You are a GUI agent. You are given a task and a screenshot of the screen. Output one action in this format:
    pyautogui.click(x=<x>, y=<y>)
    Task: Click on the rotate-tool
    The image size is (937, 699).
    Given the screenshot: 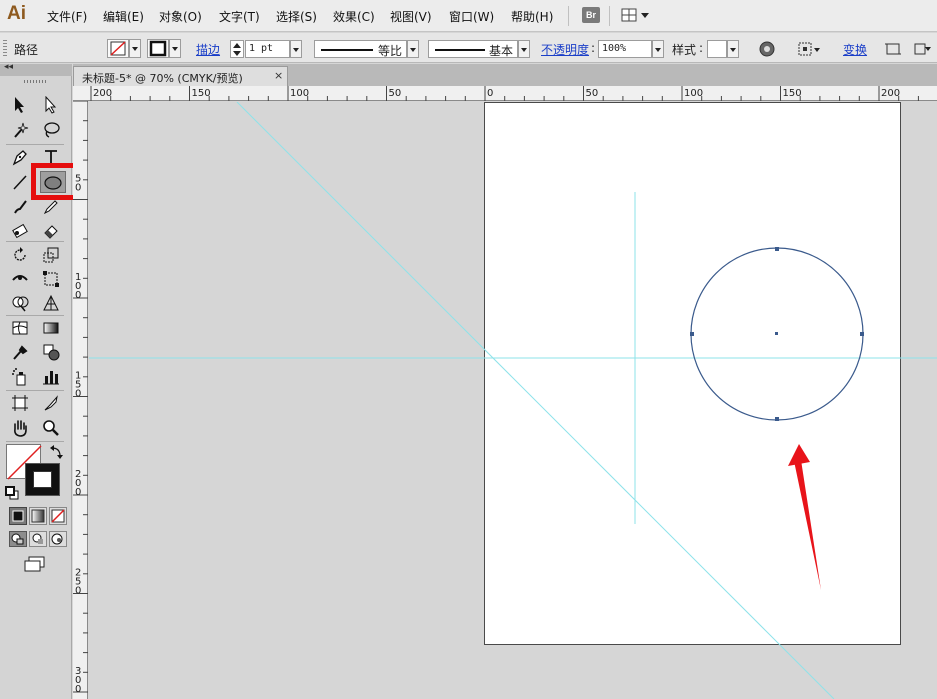 What is the action you would take?
    pyautogui.click(x=20, y=255)
    